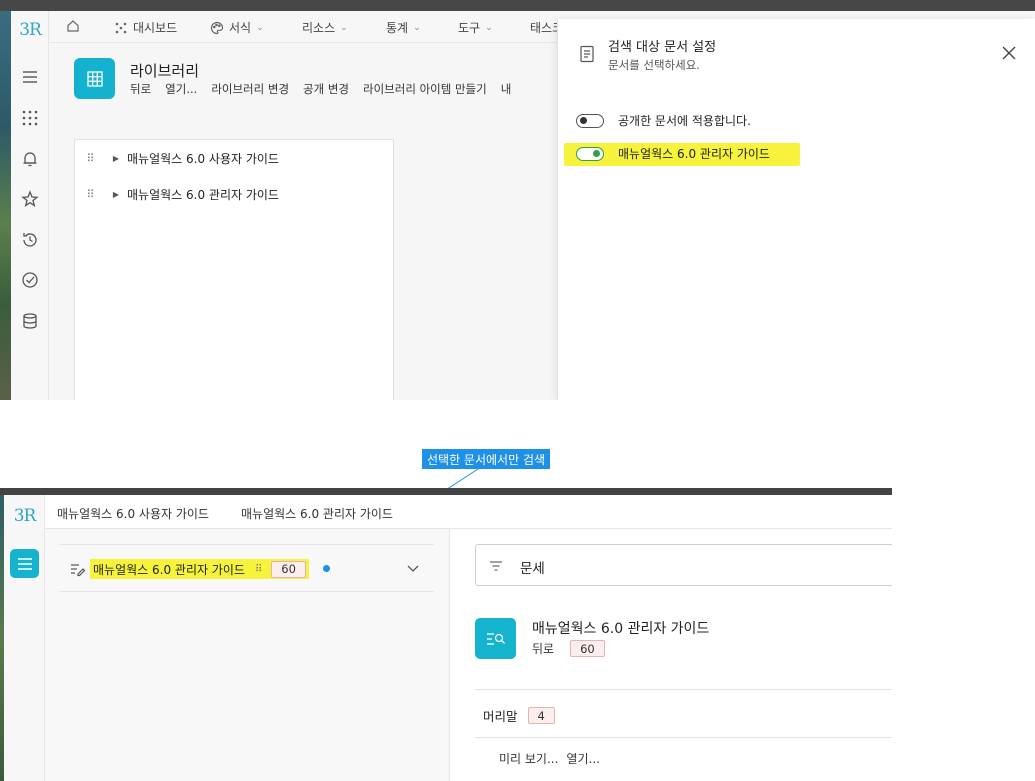  What do you see at coordinates (694, 154) in the screenshot?
I see `toggle-label: 매뉴얼웍스 6.0 관리자 가이드` at bounding box center [694, 154].